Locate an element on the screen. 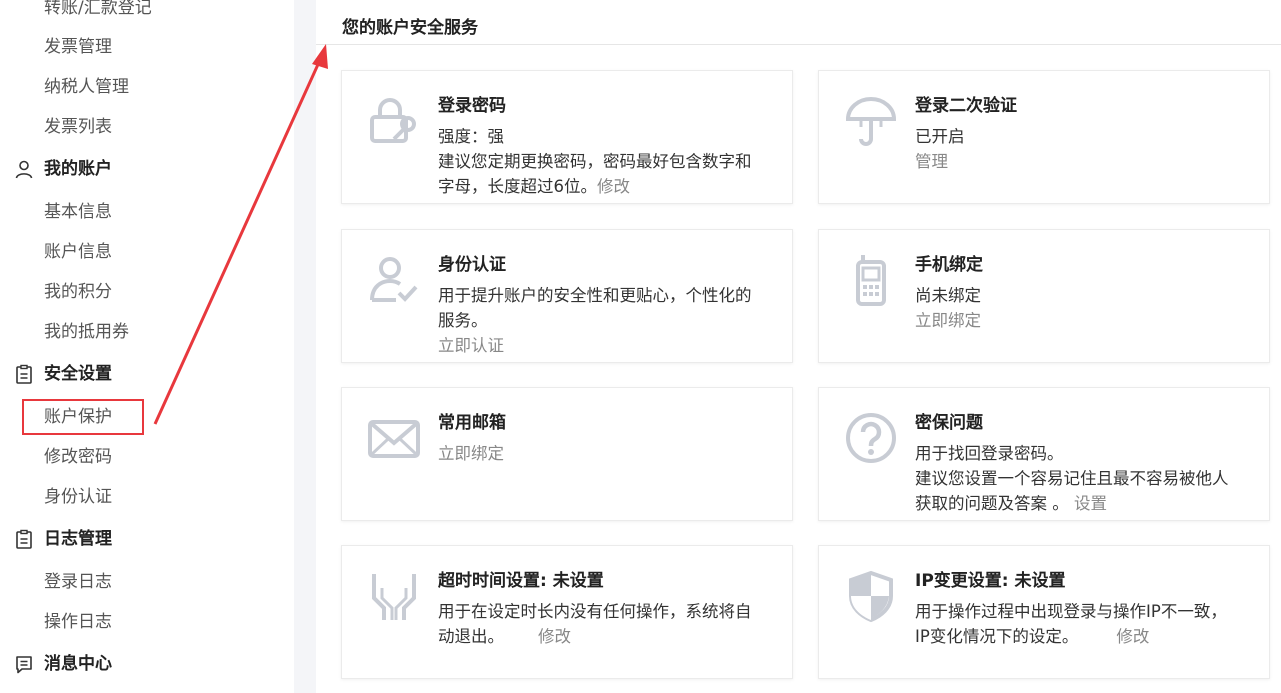 This screenshot has height=693, width=1281. card-body: 尚未绑定 立即绑定 is located at coordinates (1087, 308).